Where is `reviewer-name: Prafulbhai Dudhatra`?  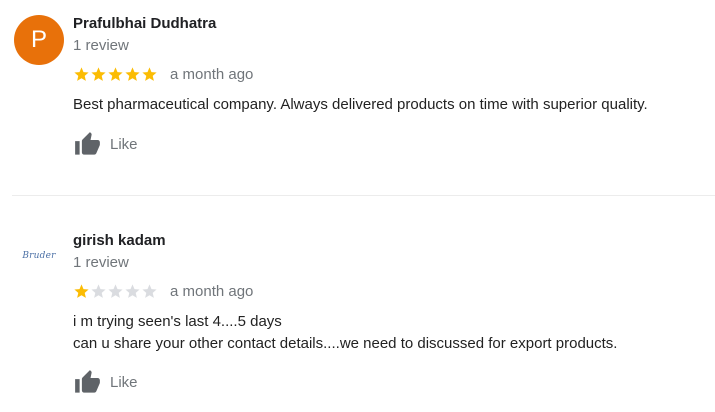
reviewer-name: Prafulbhai Dudhatra is located at coordinates (144, 23).